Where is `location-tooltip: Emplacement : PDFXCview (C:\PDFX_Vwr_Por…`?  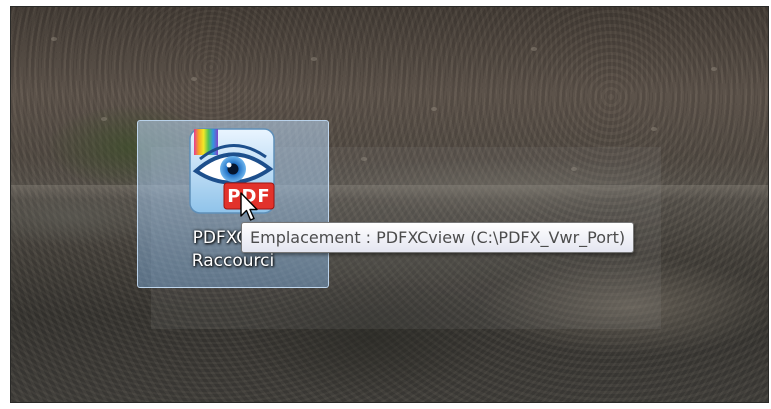 location-tooltip: Emplacement : PDFXCview (C:\PDFX_Vwr_Por… is located at coordinates (438, 237).